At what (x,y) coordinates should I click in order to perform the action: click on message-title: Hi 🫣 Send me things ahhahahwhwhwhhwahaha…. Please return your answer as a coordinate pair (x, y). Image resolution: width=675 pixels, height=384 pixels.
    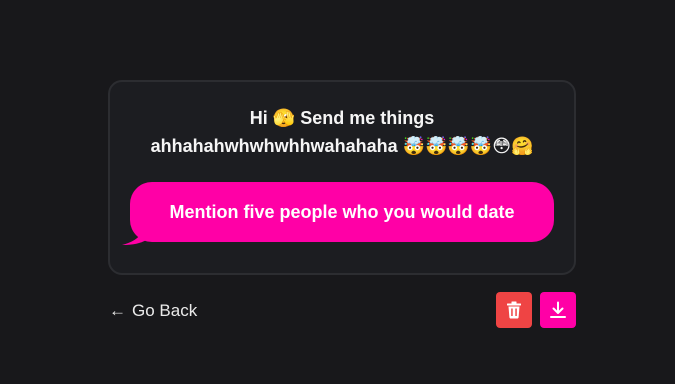
    Looking at the image, I should click on (342, 132).